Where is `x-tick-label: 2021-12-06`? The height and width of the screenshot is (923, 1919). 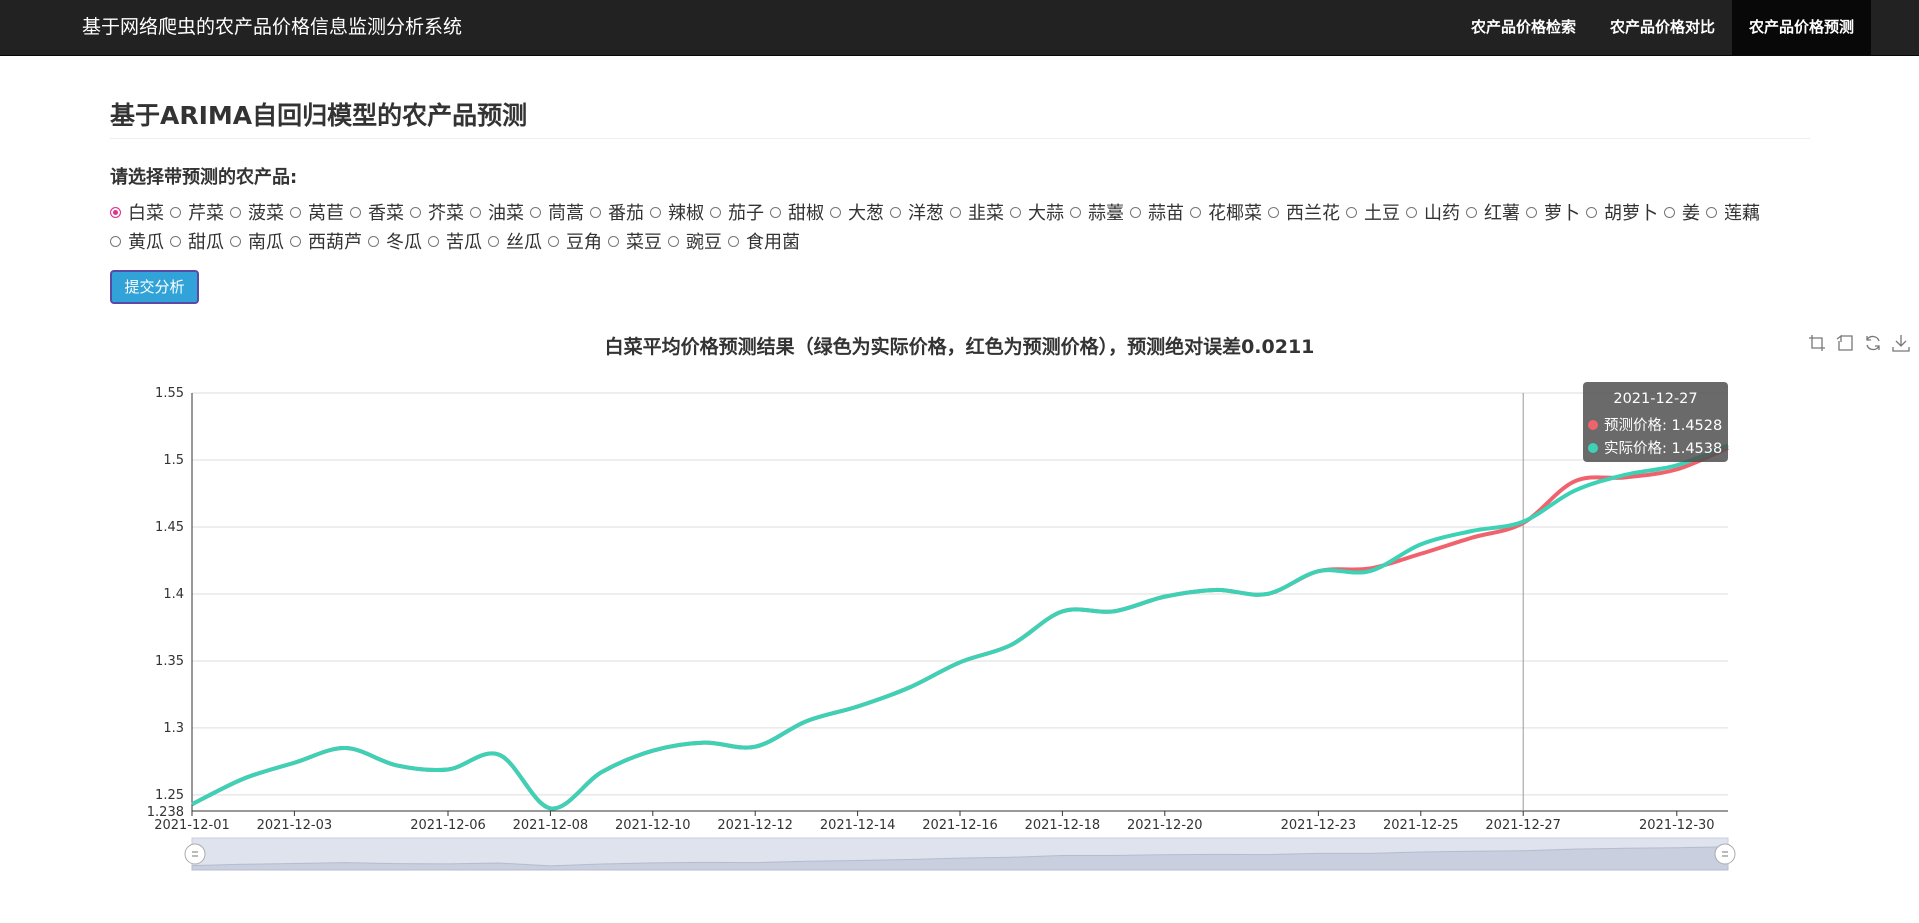
x-tick-label: 2021-12-06 is located at coordinates (448, 825).